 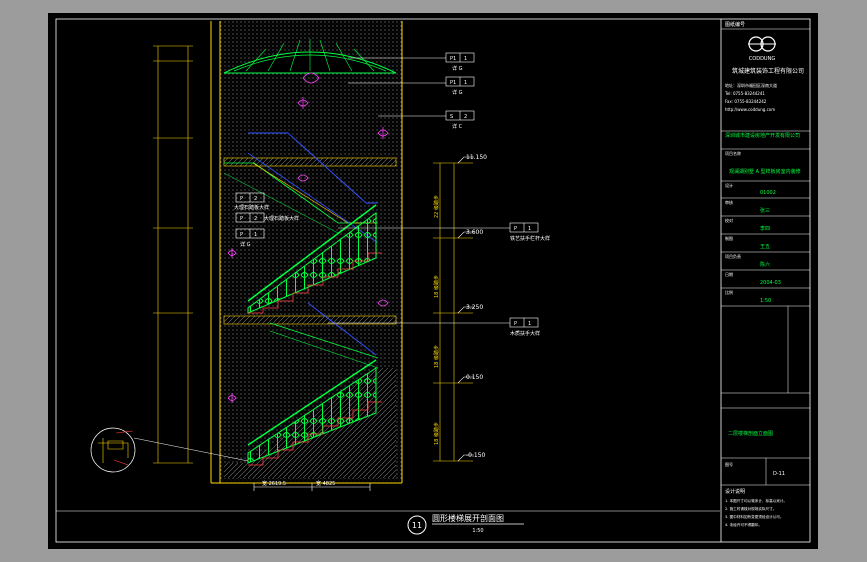 What do you see at coordinates (729, 238) in the screenshot?
I see `field-label: 制图` at bounding box center [729, 238].